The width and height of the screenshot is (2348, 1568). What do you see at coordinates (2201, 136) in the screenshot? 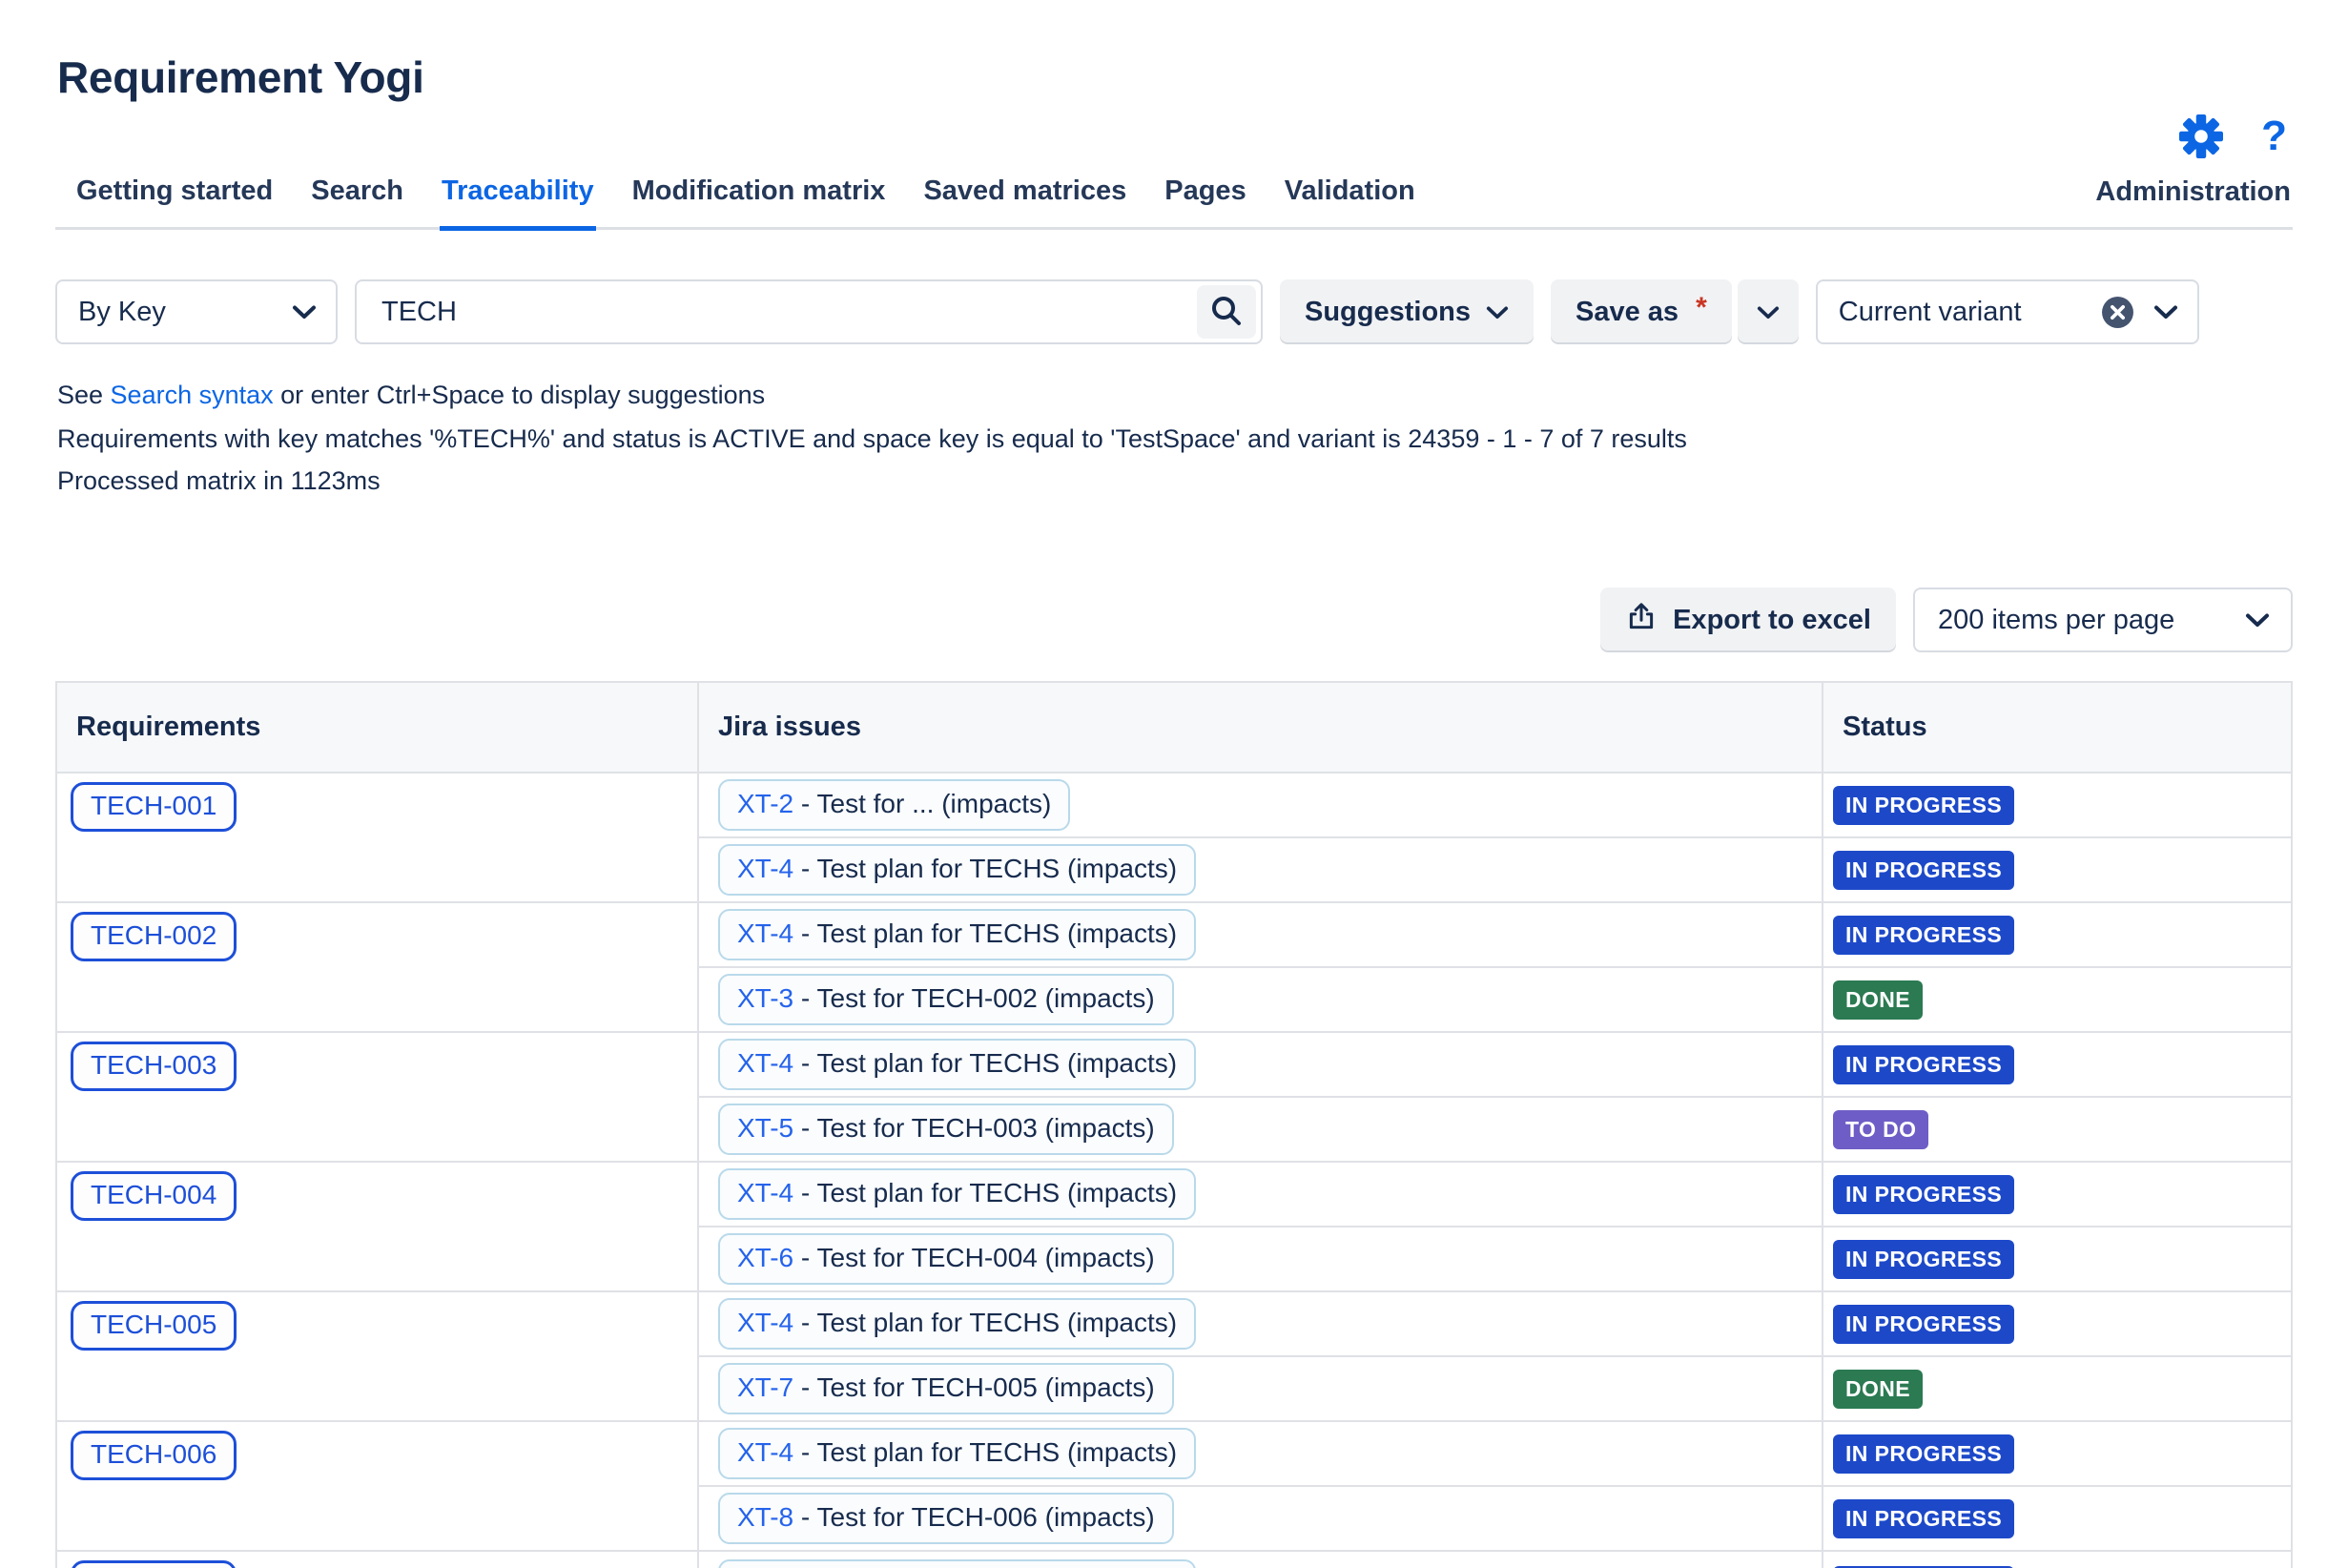
I see `settings-gear-icon` at bounding box center [2201, 136].